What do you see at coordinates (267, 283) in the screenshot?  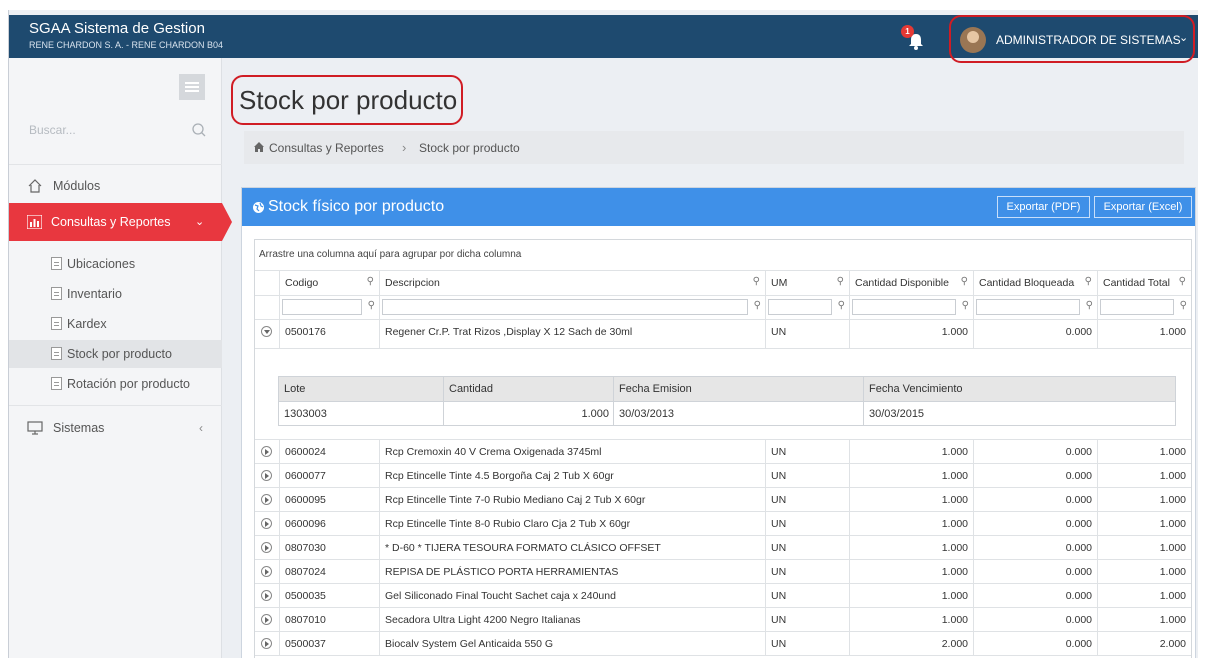 I see `header-cell-expander` at bounding box center [267, 283].